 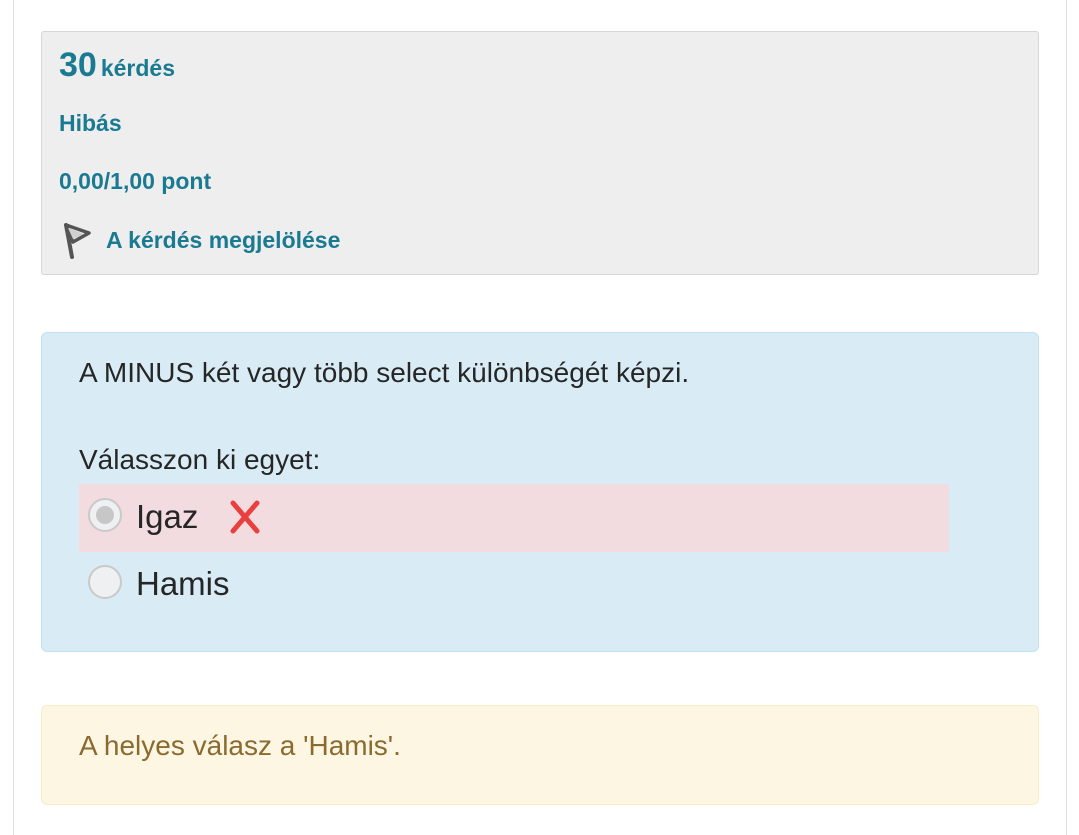 I want to click on question-number-value: 30, so click(x=78, y=65).